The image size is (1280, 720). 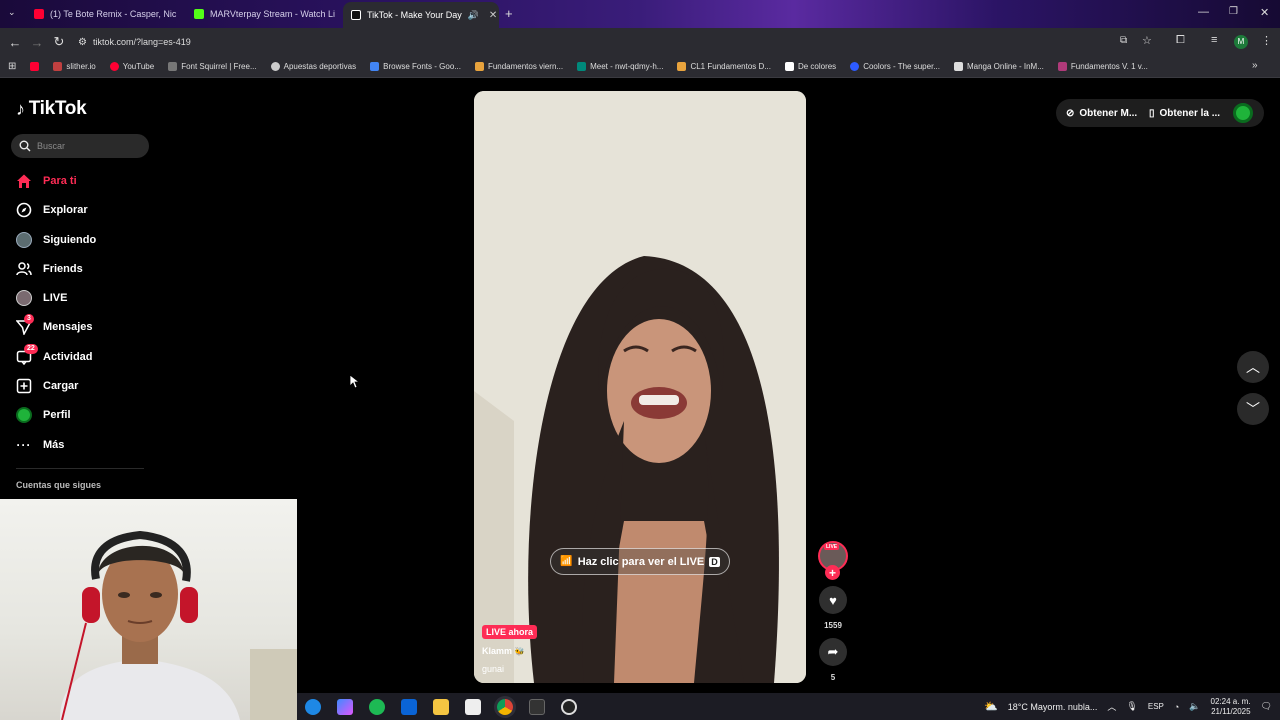 I want to click on share-button: ➦, so click(x=833, y=652).